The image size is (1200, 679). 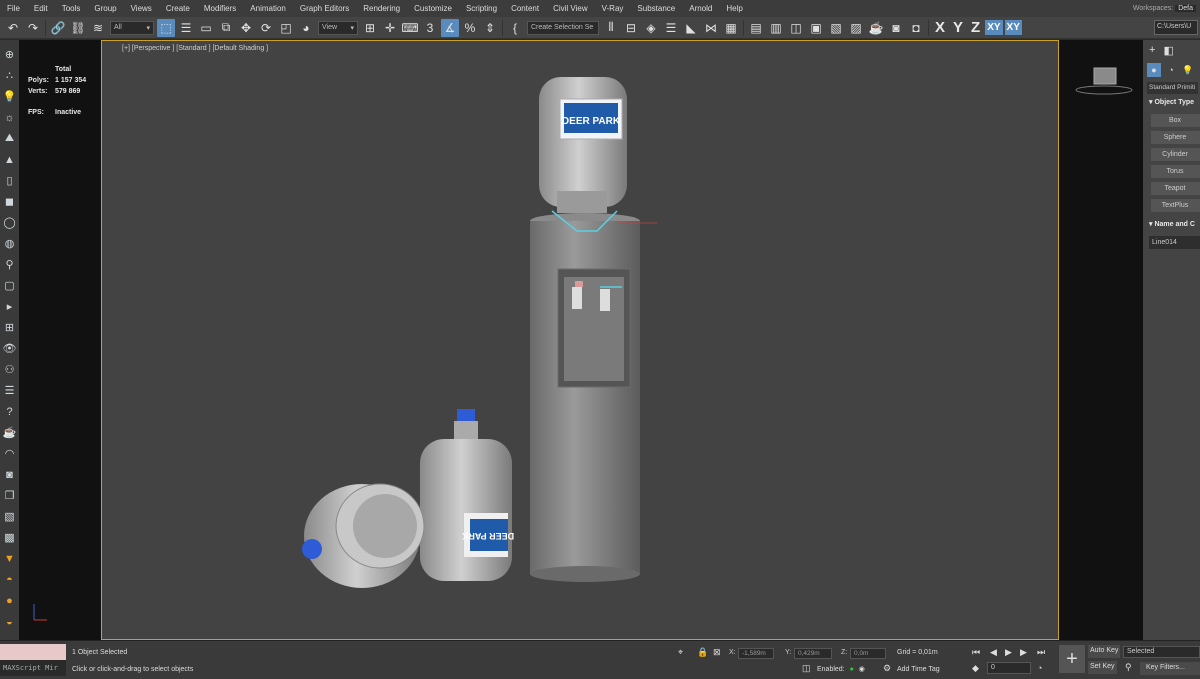 I want to click on rendered-frame-window-icon: ▥, so click(x=776, y=28).